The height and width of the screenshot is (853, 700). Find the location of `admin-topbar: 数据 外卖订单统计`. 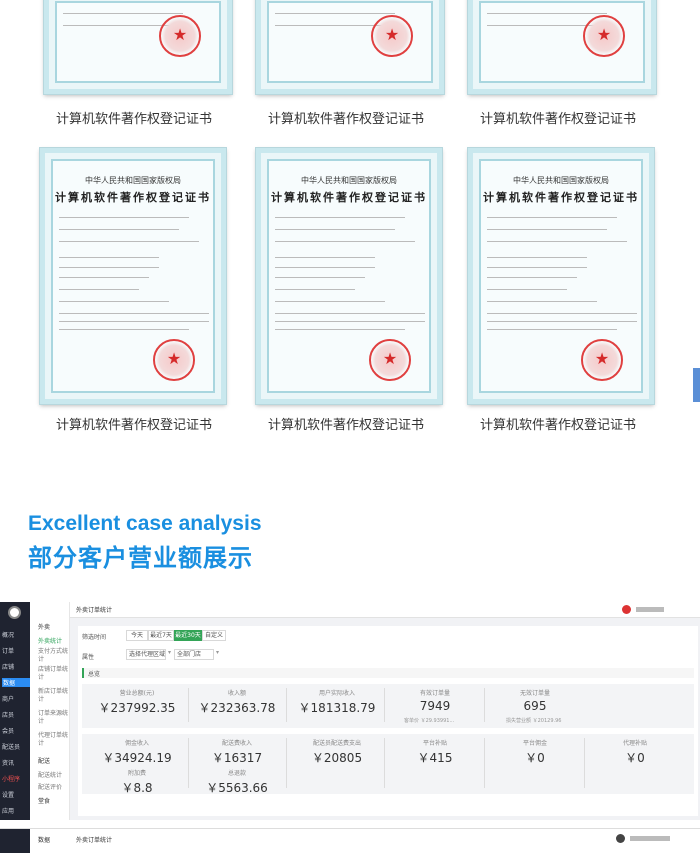

admin-topbar: 数据 外卖订单统计 is located at coordinates (365, 610).